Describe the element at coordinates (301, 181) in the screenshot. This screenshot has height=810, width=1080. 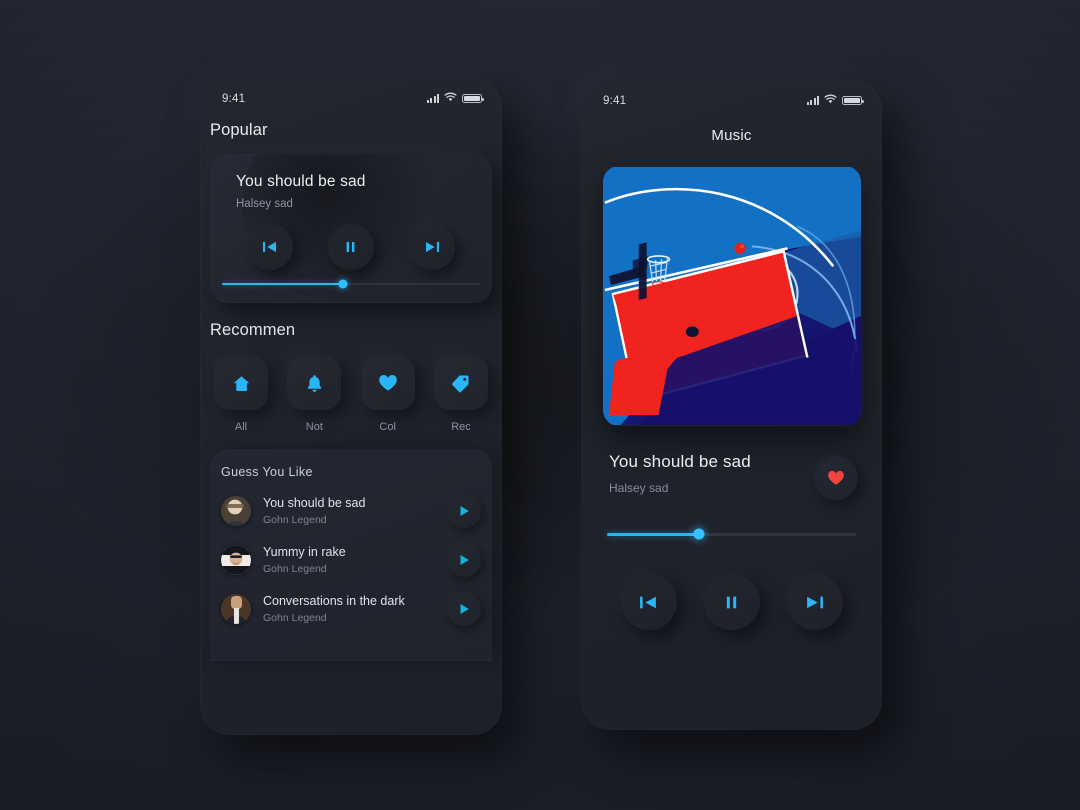
I see `player-card-title: You should be sad` at that location.